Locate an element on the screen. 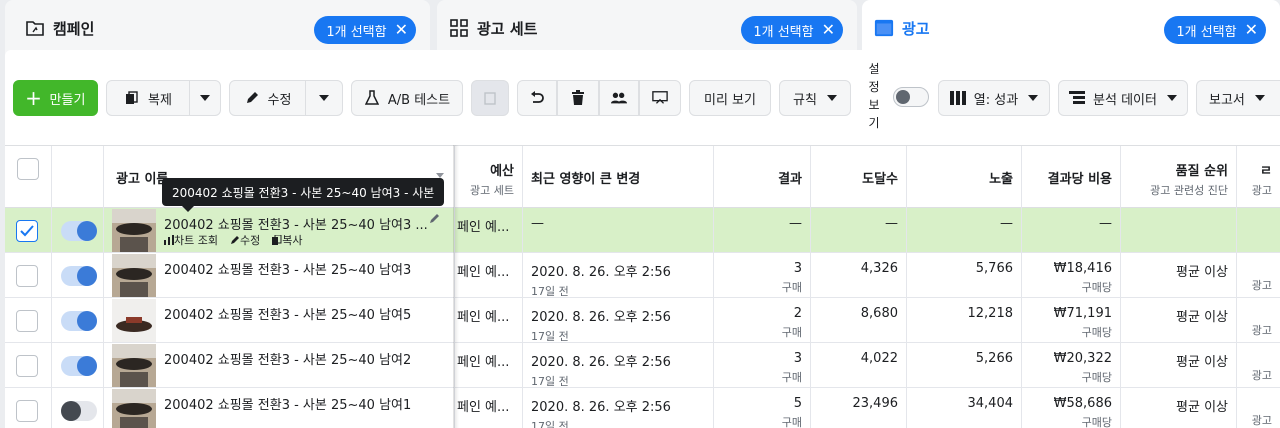 Image resolution: width=1280 pixels, height=428 pixels. trash-icon is located at coordinates (578, 98).